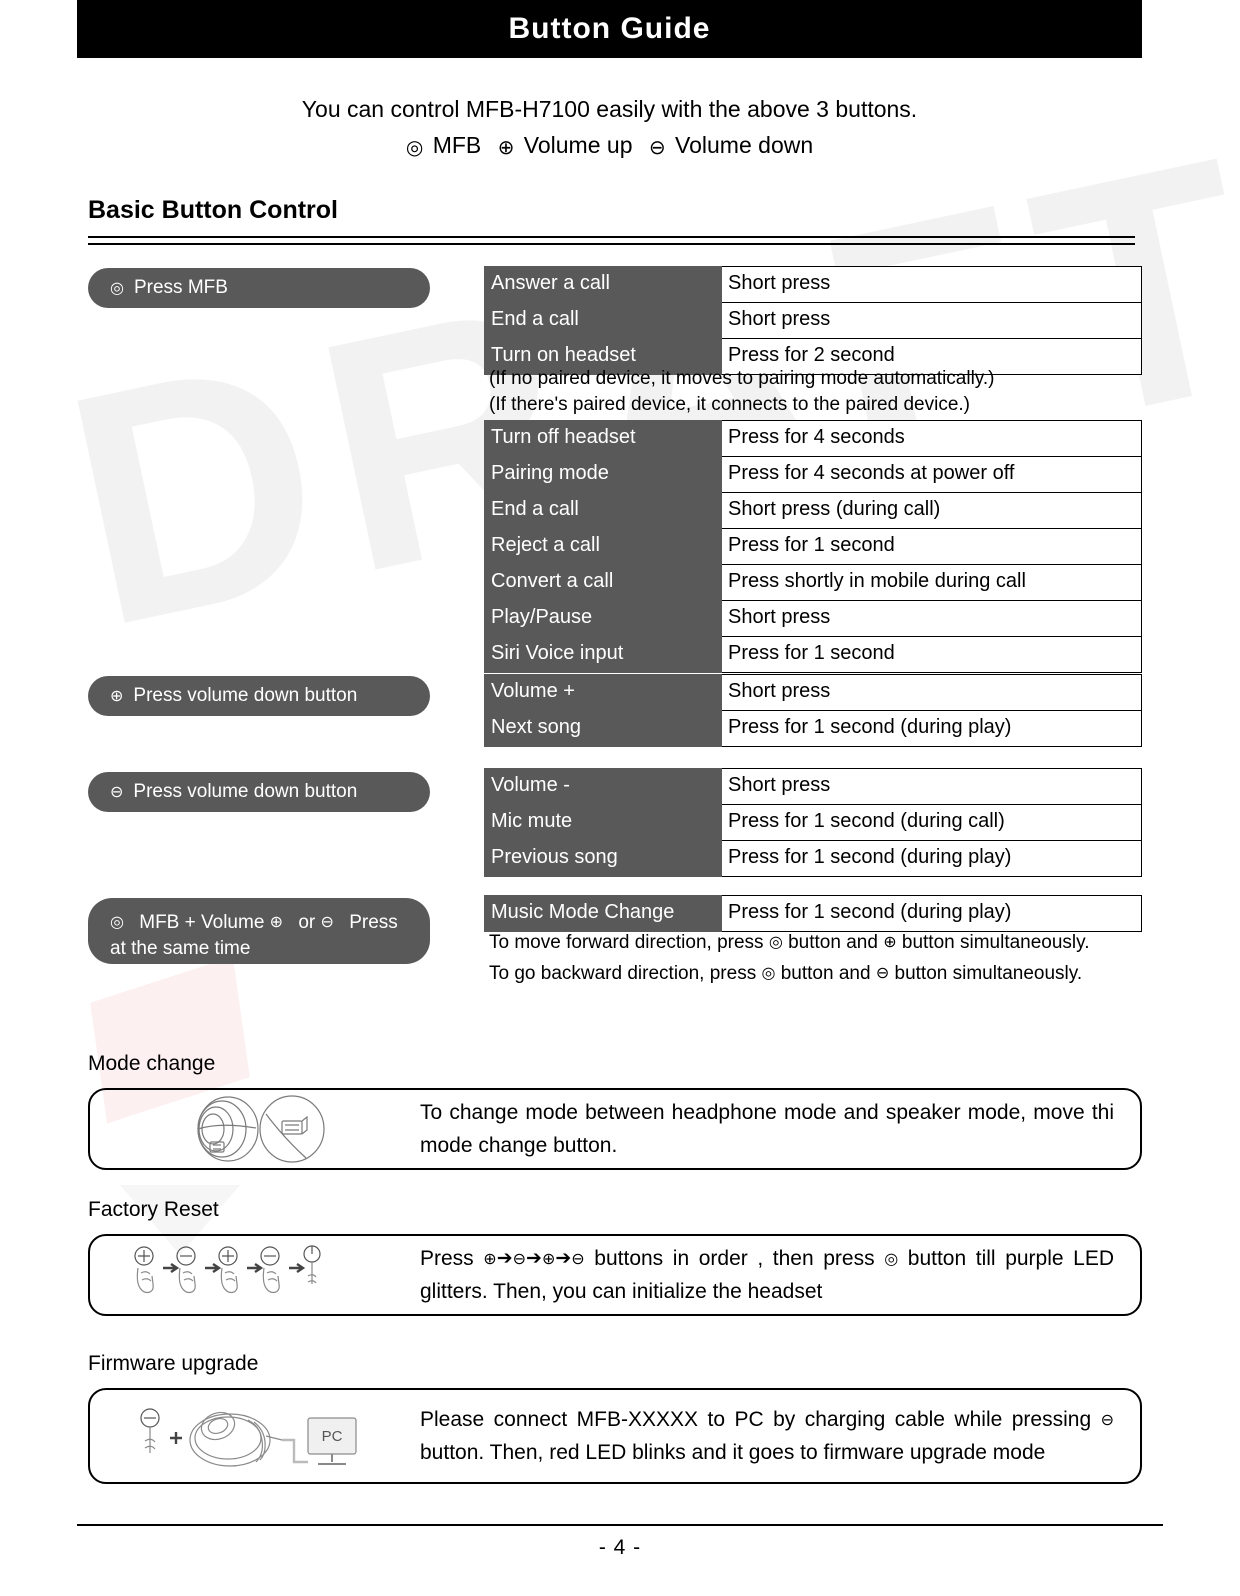  I want to click on row-how: Press for 1 second (during call), so click(931, 822).